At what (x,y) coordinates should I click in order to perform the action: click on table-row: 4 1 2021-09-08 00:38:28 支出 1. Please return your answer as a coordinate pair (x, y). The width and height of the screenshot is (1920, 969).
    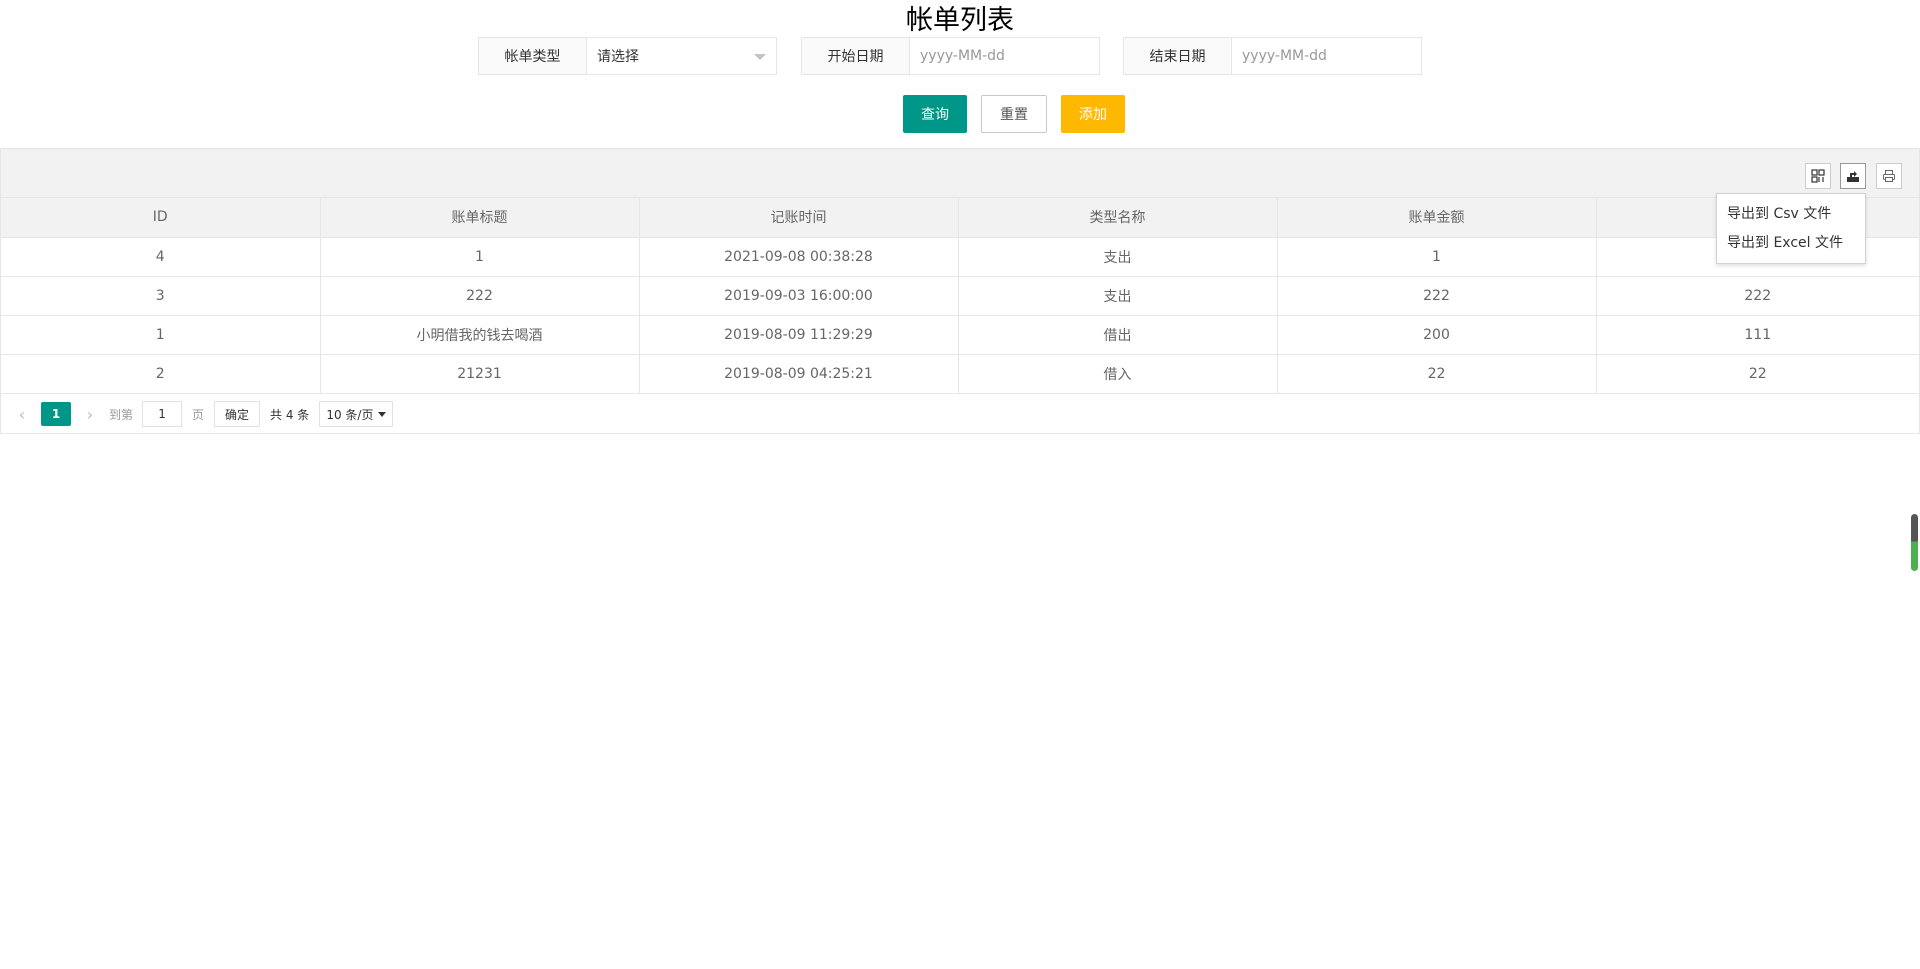
    Looking at the image, I should click on (960, 257).